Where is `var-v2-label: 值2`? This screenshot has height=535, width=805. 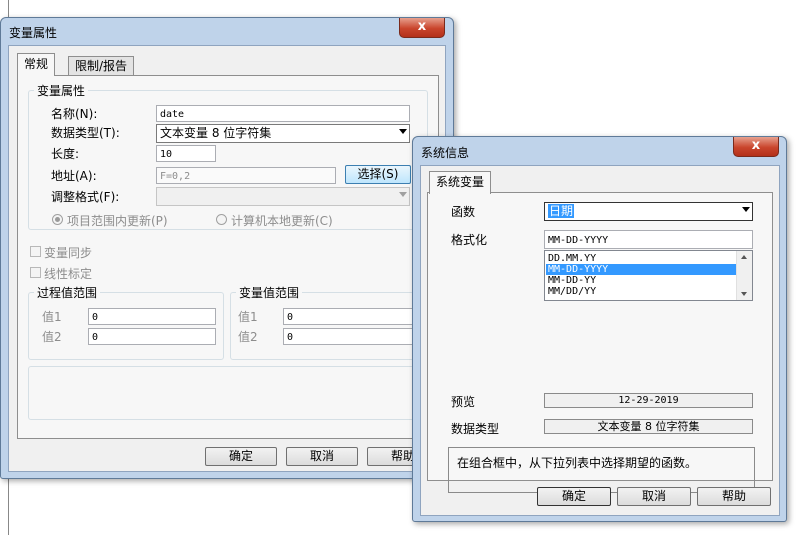 var-v2-label: 值2 is located at coordinates (248, 337).